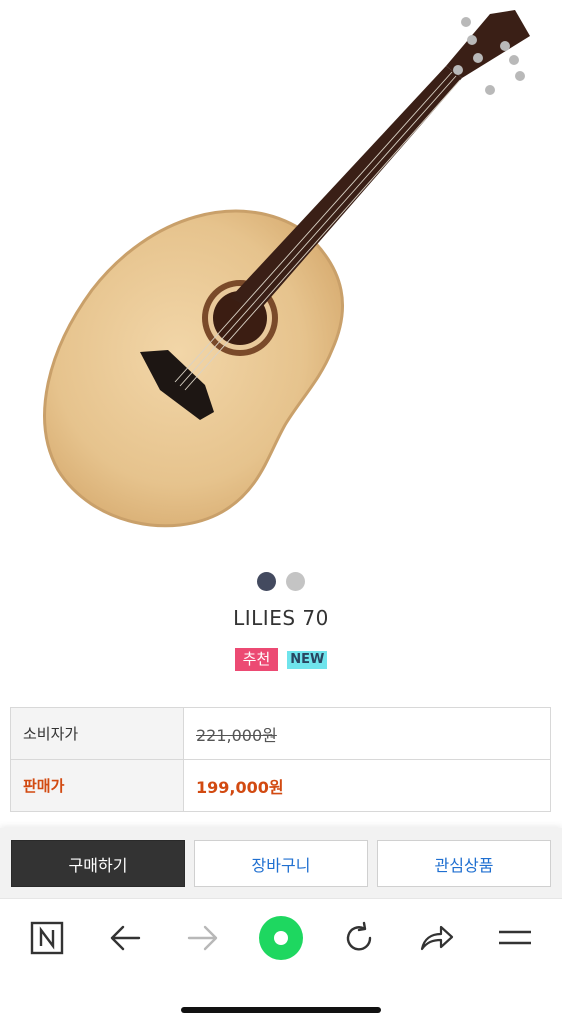 The width and height of the screenshot is (562, 1024). I want to click on consumer-price-value: 221,000원, so click(236, 735).